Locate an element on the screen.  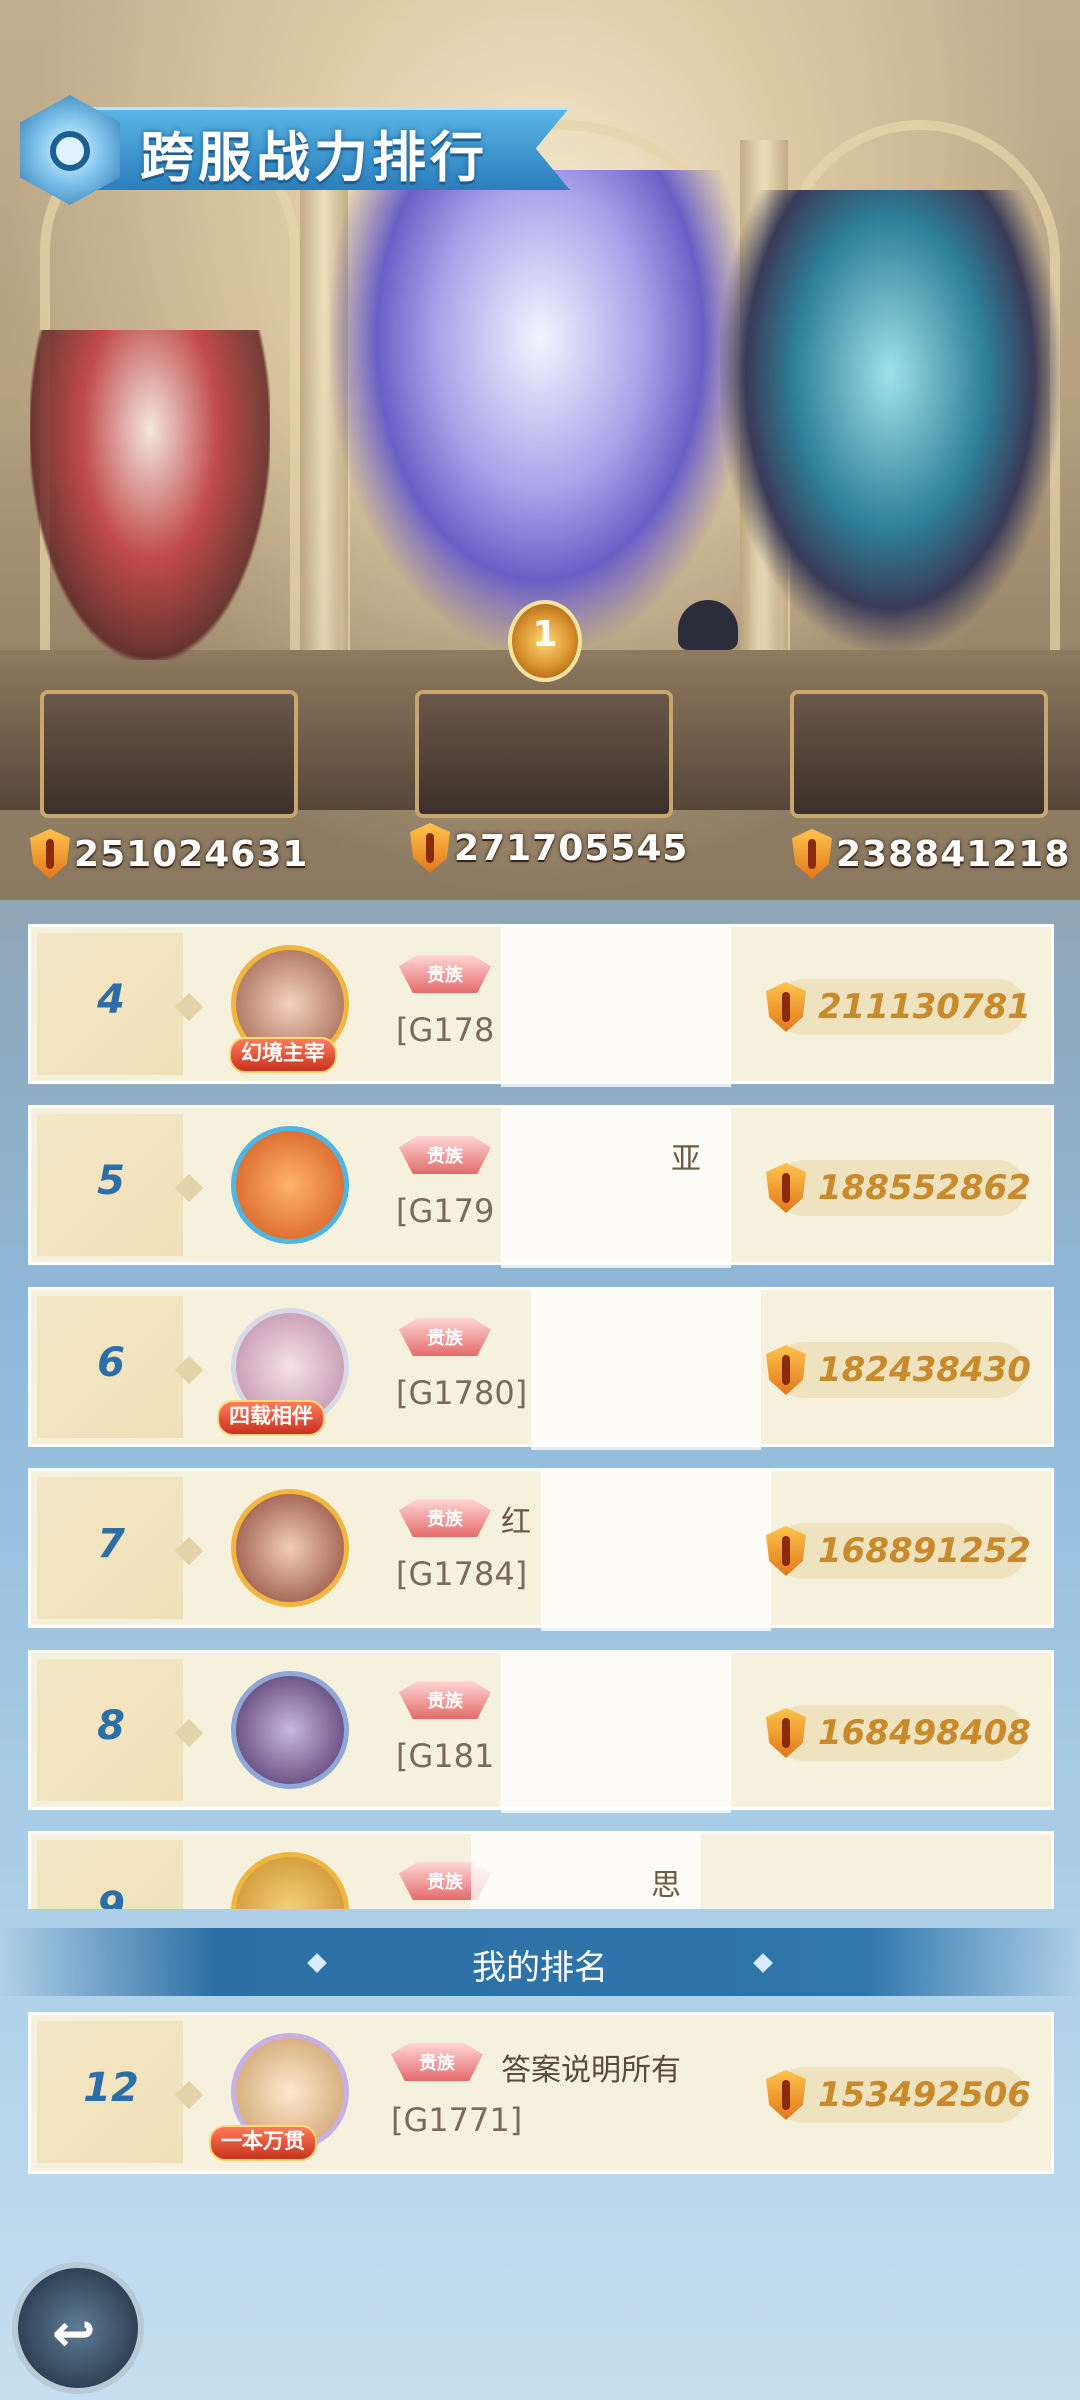
server-tag: [G178 is located at coordinates (445, 1030).